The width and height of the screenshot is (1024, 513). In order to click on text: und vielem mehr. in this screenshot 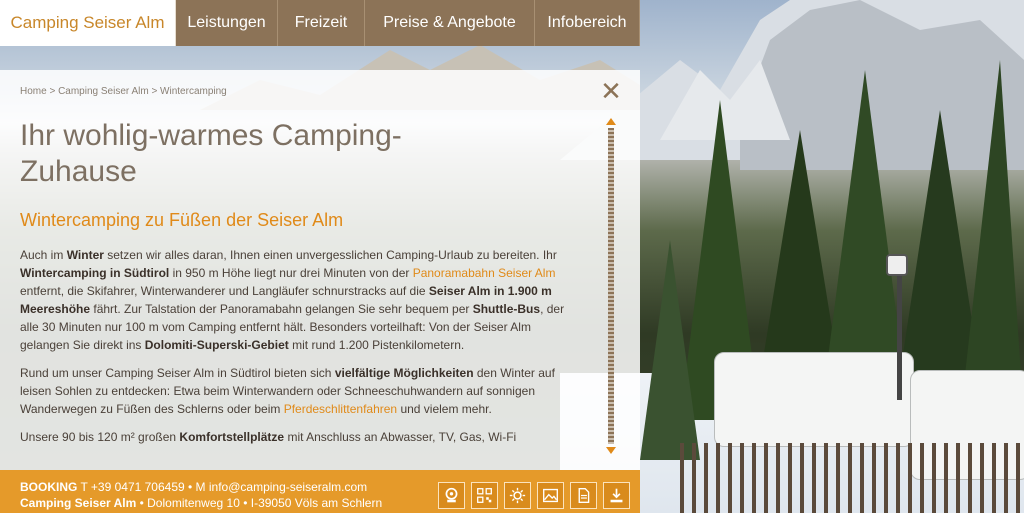, I will do `click(444, 409)`.